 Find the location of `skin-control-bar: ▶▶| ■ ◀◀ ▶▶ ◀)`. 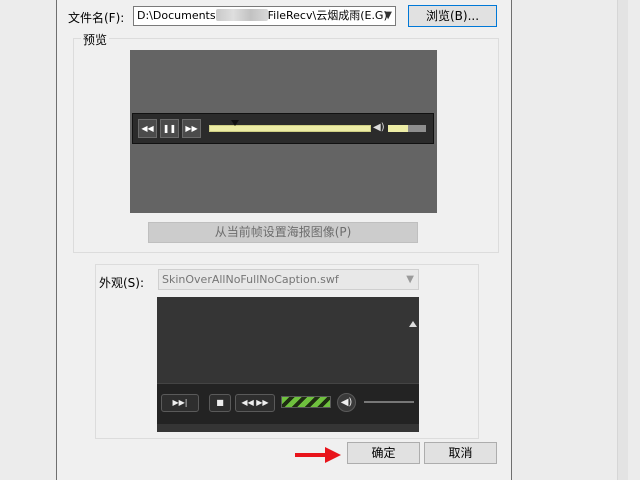

skin-control-bar: ▶▶| ■ ◀◀ ▶▶ ◀) is located at coordinates (288, 403).